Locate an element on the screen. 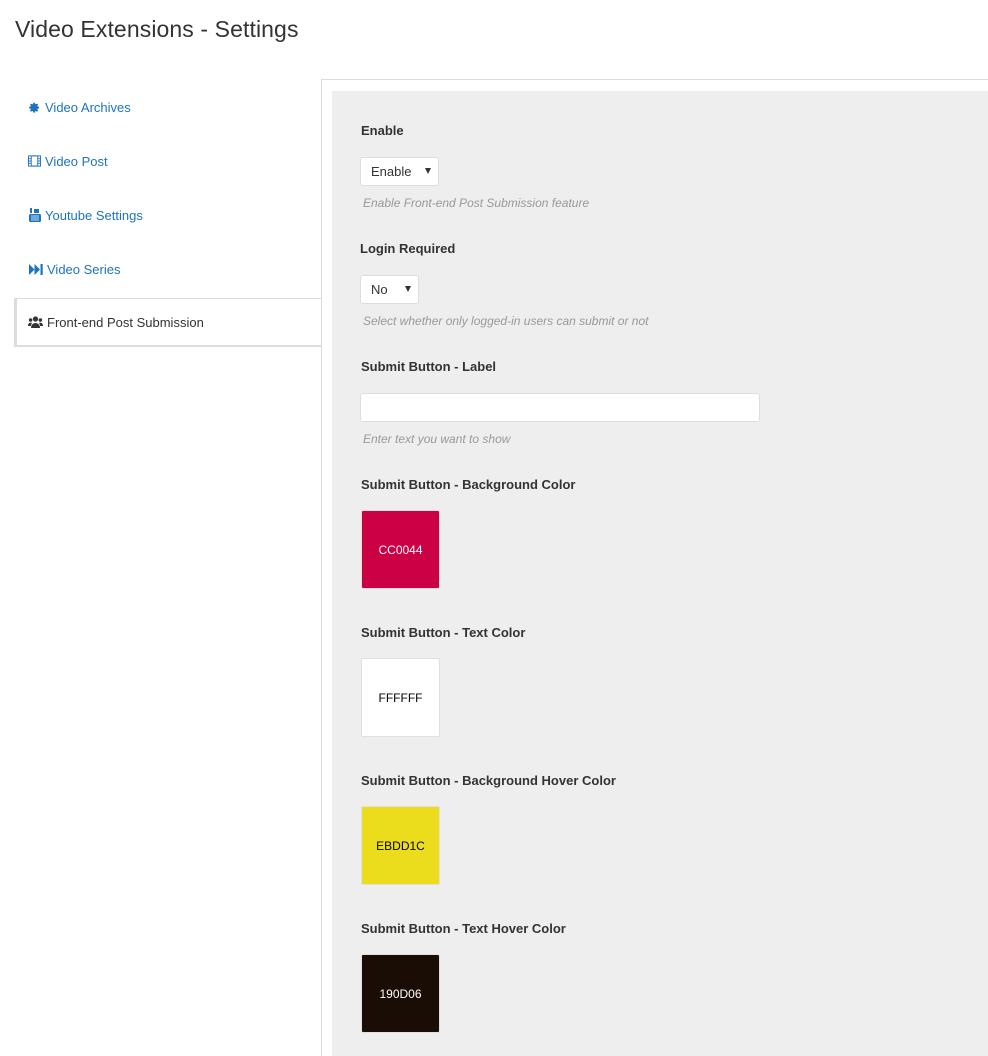 The image size is (988, 1056). bg-hover-color-swatch: EBDD1C is located at coordinates (400, 845).